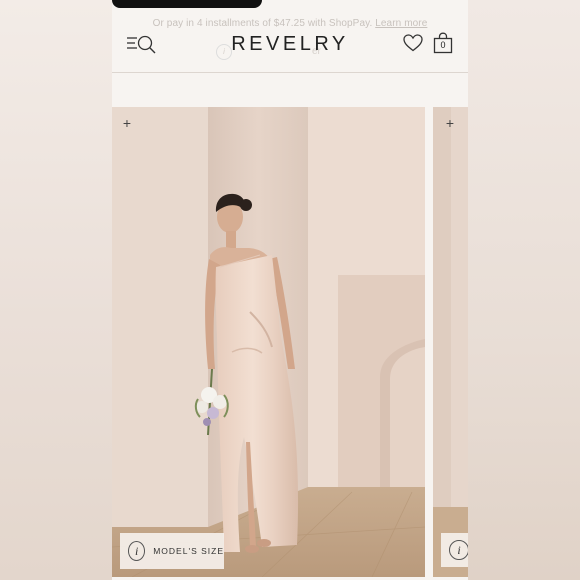 This screenshot has width=580, height=580. Describe the element at coordinates (450, 123) in the screenshot. I see `zoom-plus-icon-2: +` at that location.